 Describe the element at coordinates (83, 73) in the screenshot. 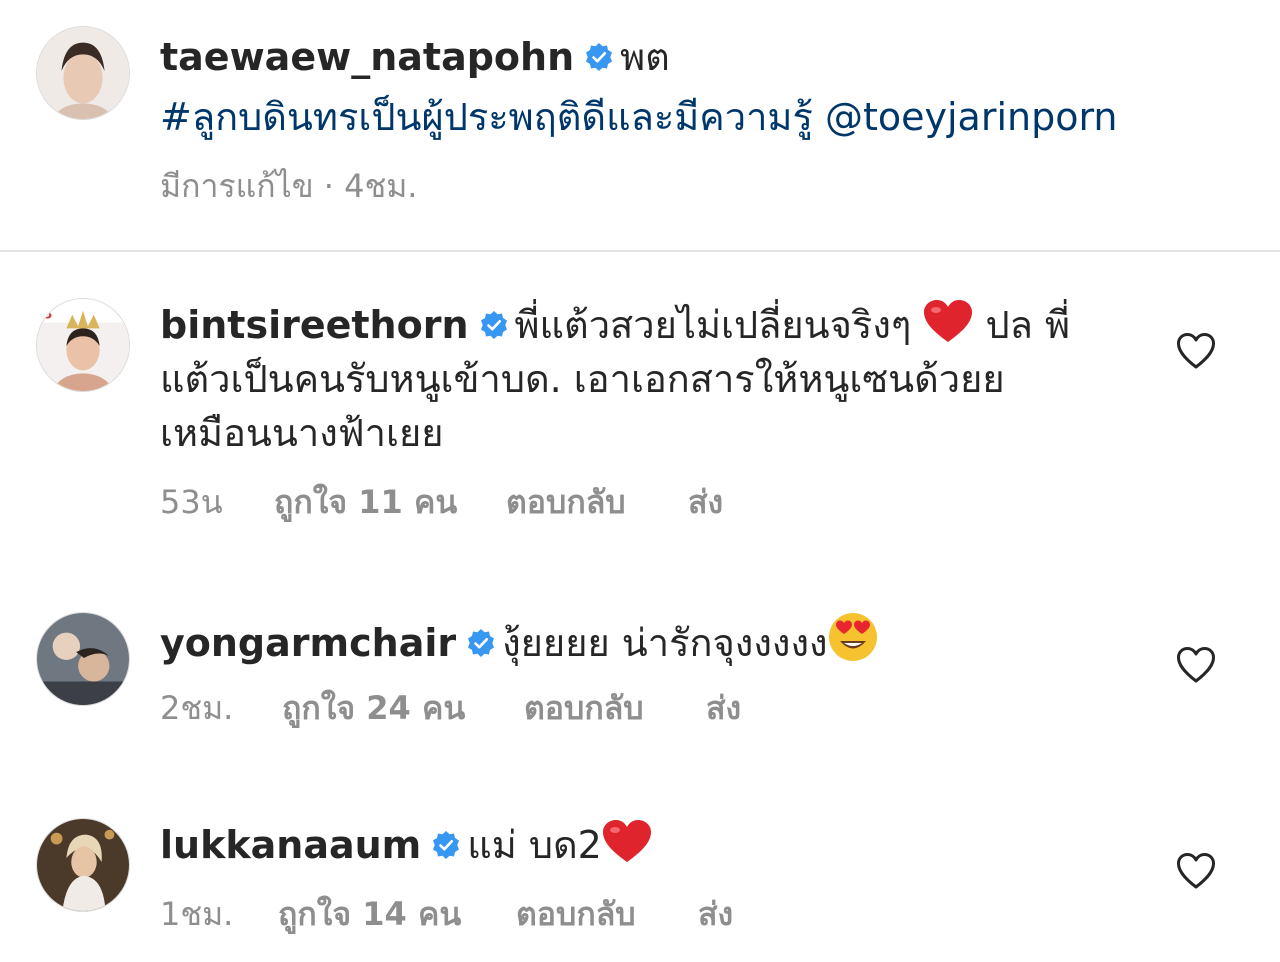

I see `avatar-taewaew` at that location.